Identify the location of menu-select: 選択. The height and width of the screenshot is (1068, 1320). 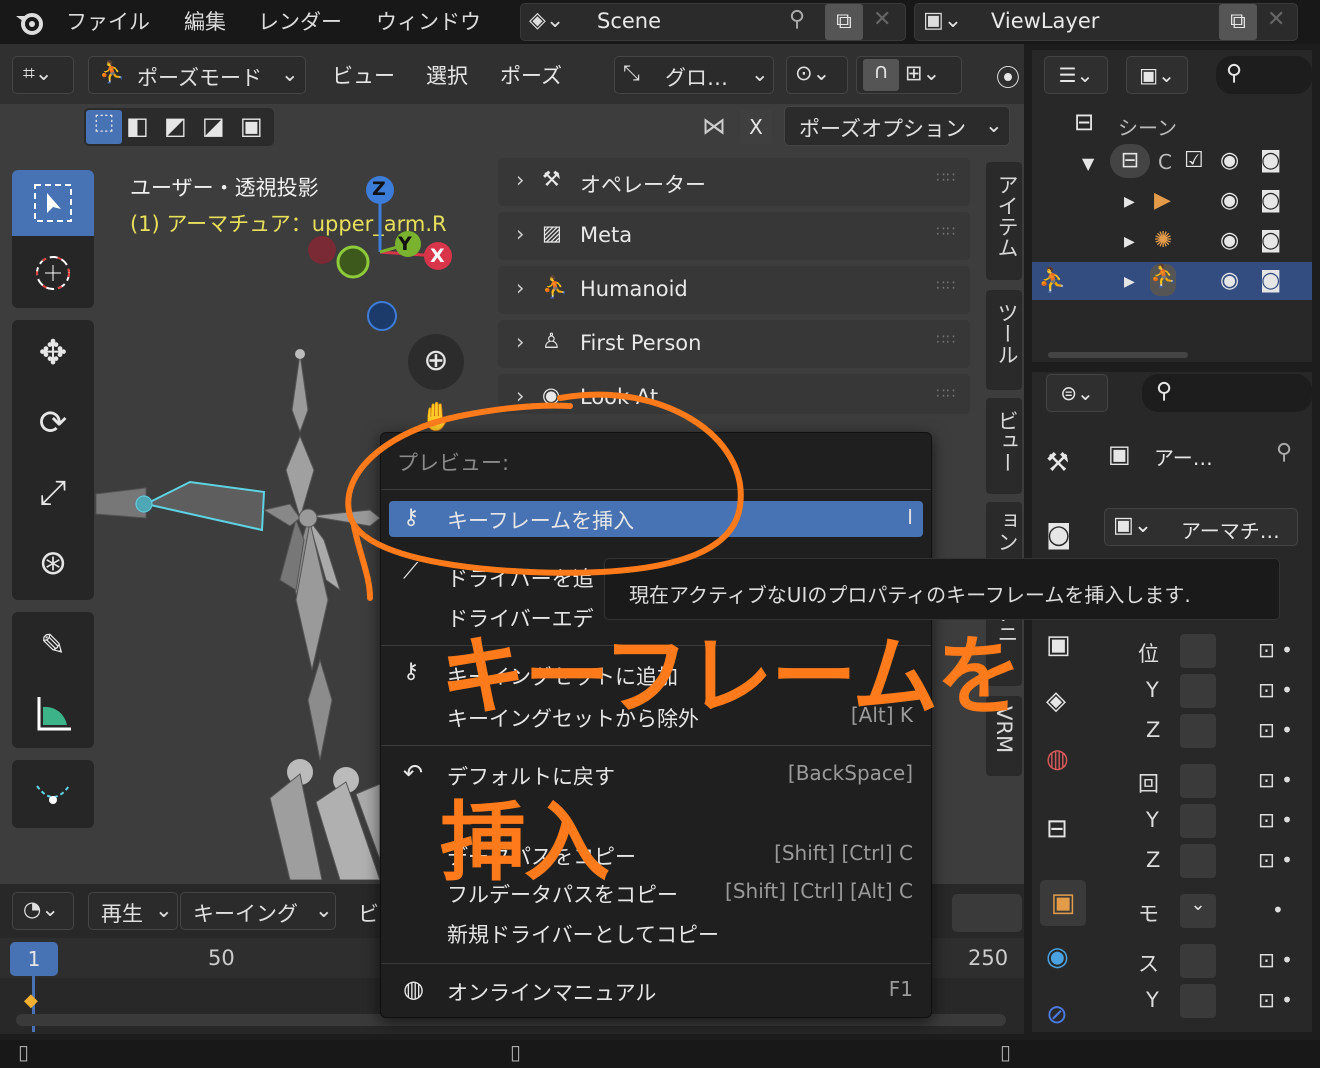
(447, 75).